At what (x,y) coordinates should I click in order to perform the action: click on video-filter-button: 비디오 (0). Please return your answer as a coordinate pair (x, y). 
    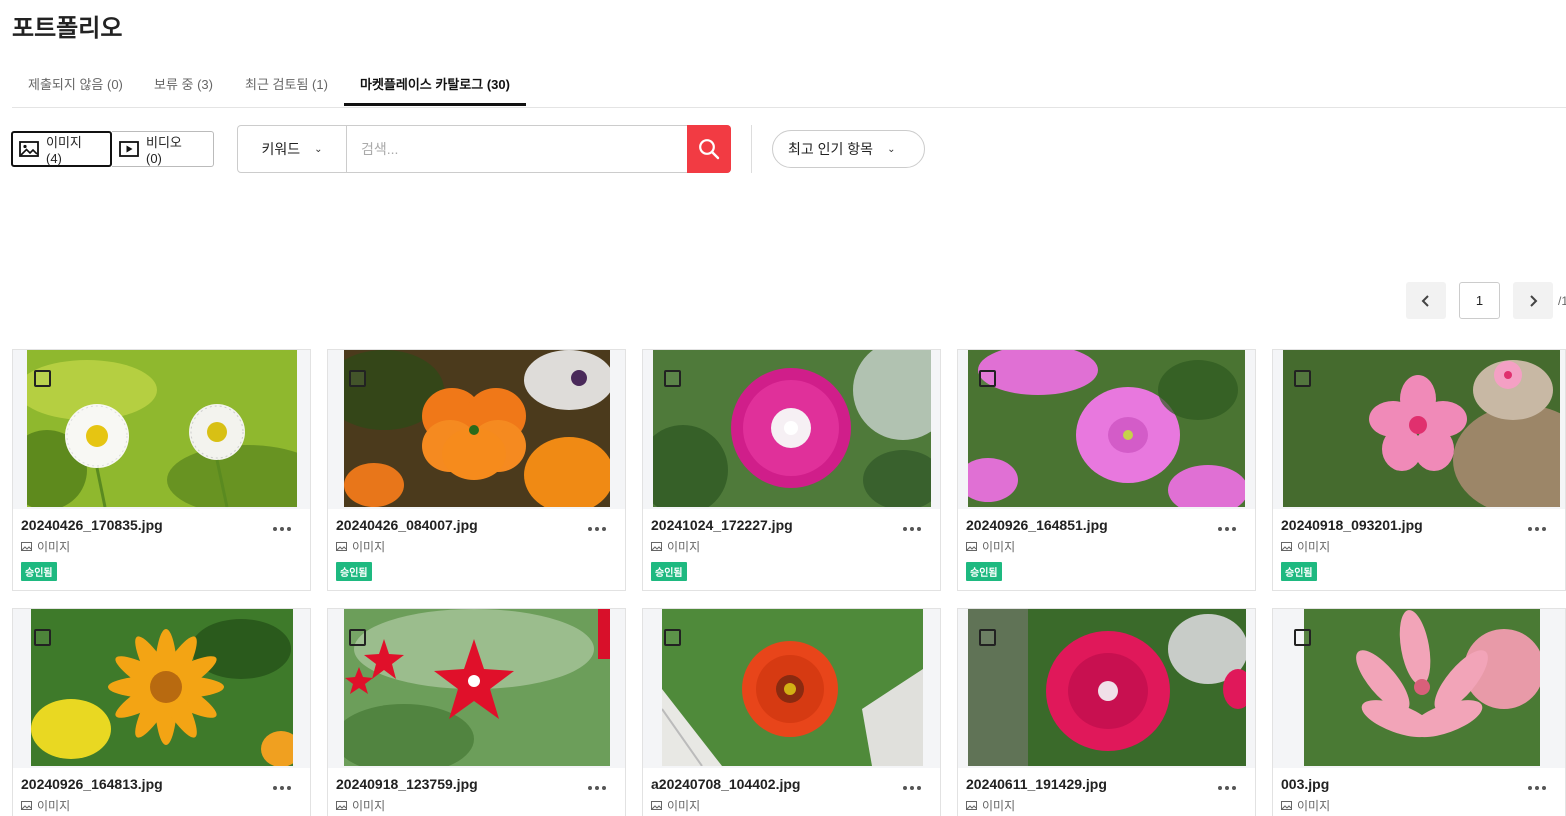
    Looking at the image, I should click on (163, 149).